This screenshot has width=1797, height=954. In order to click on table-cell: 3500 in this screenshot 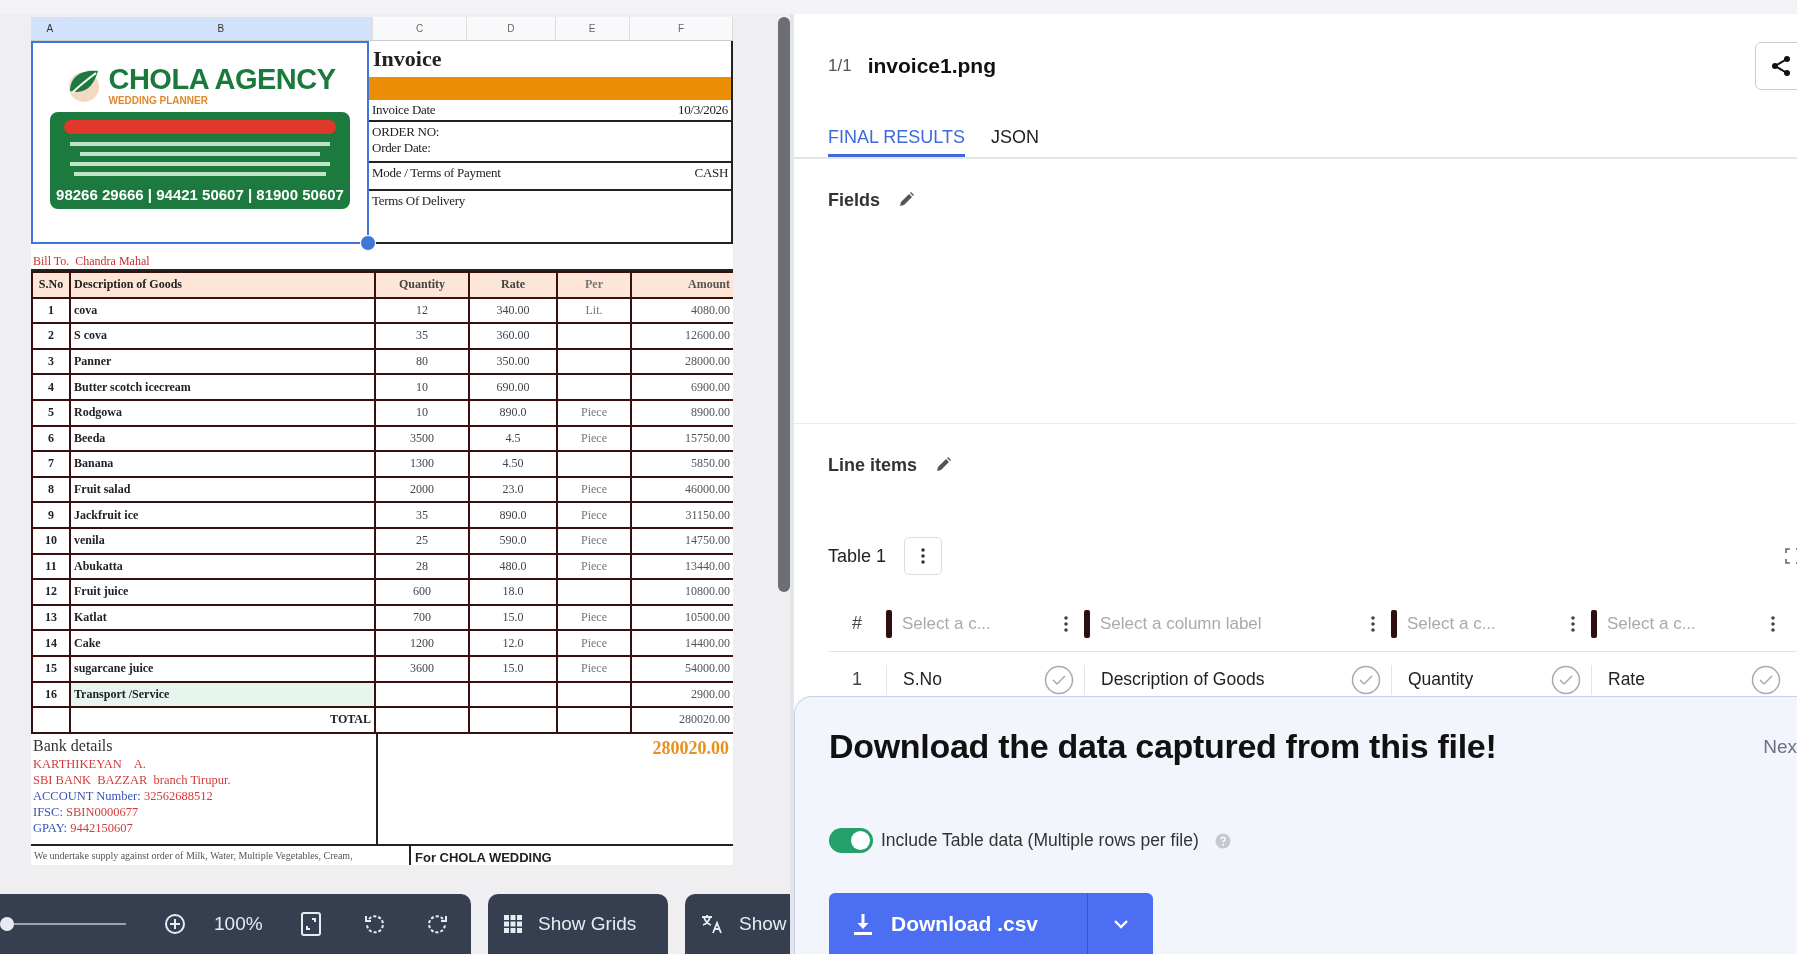, I will do `click(422, 438)`.